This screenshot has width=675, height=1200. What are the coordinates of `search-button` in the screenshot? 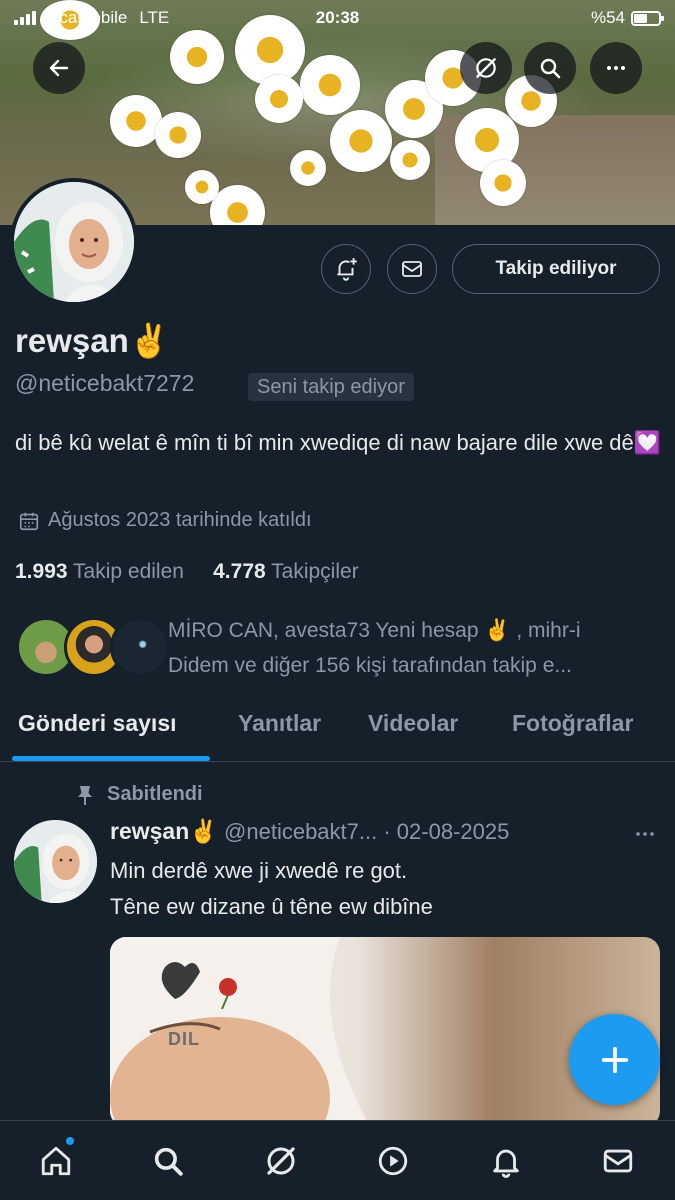 It's located at (550, 68).